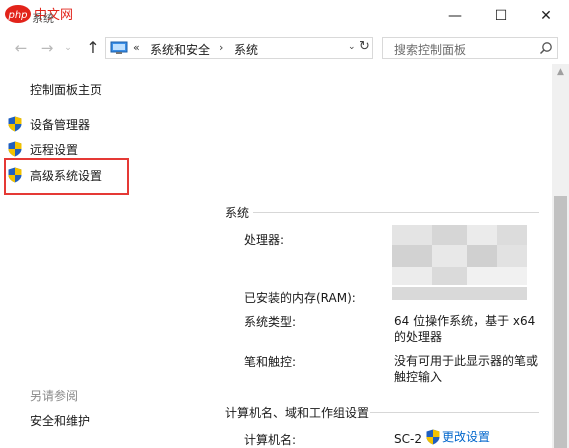 The height and width of the screenshot is (448, 569). Describe the element at coordinates (119, 47) in the screenshot. I see `control-panel-icon` at that location.